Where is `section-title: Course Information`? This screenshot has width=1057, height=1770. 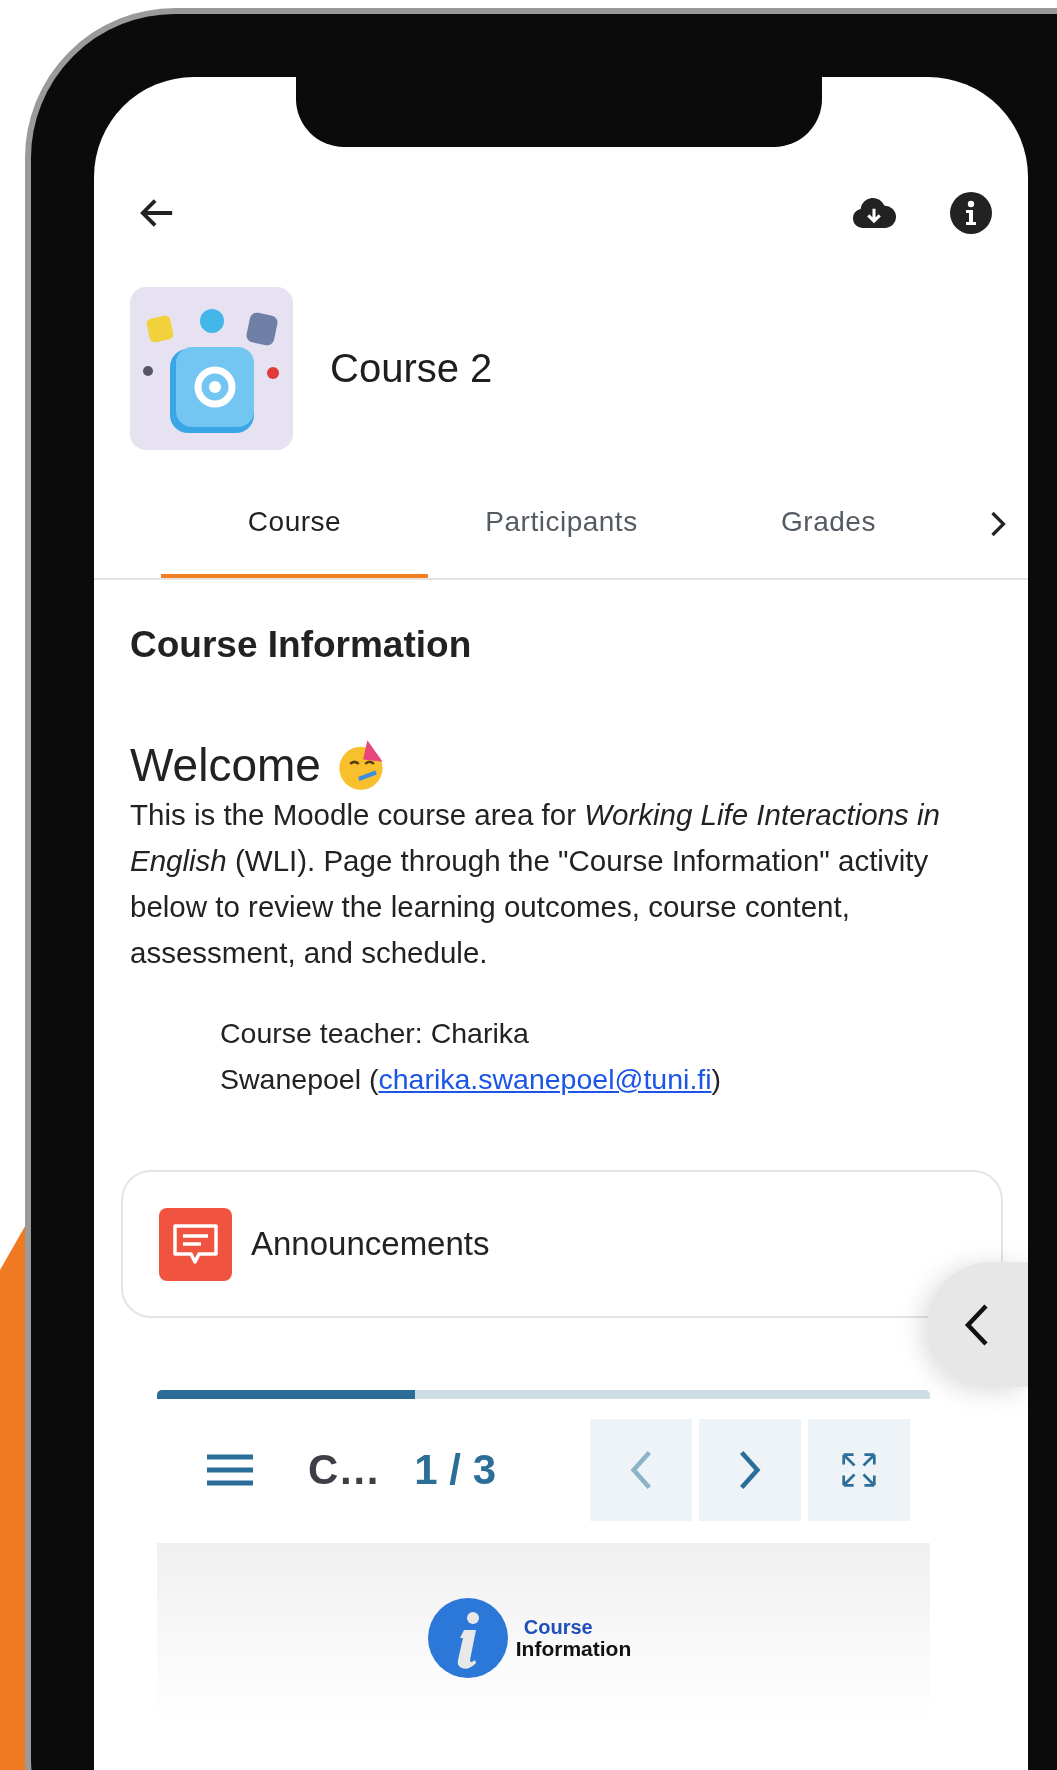
section-title: Course Information is located at coordinates (301, 645).